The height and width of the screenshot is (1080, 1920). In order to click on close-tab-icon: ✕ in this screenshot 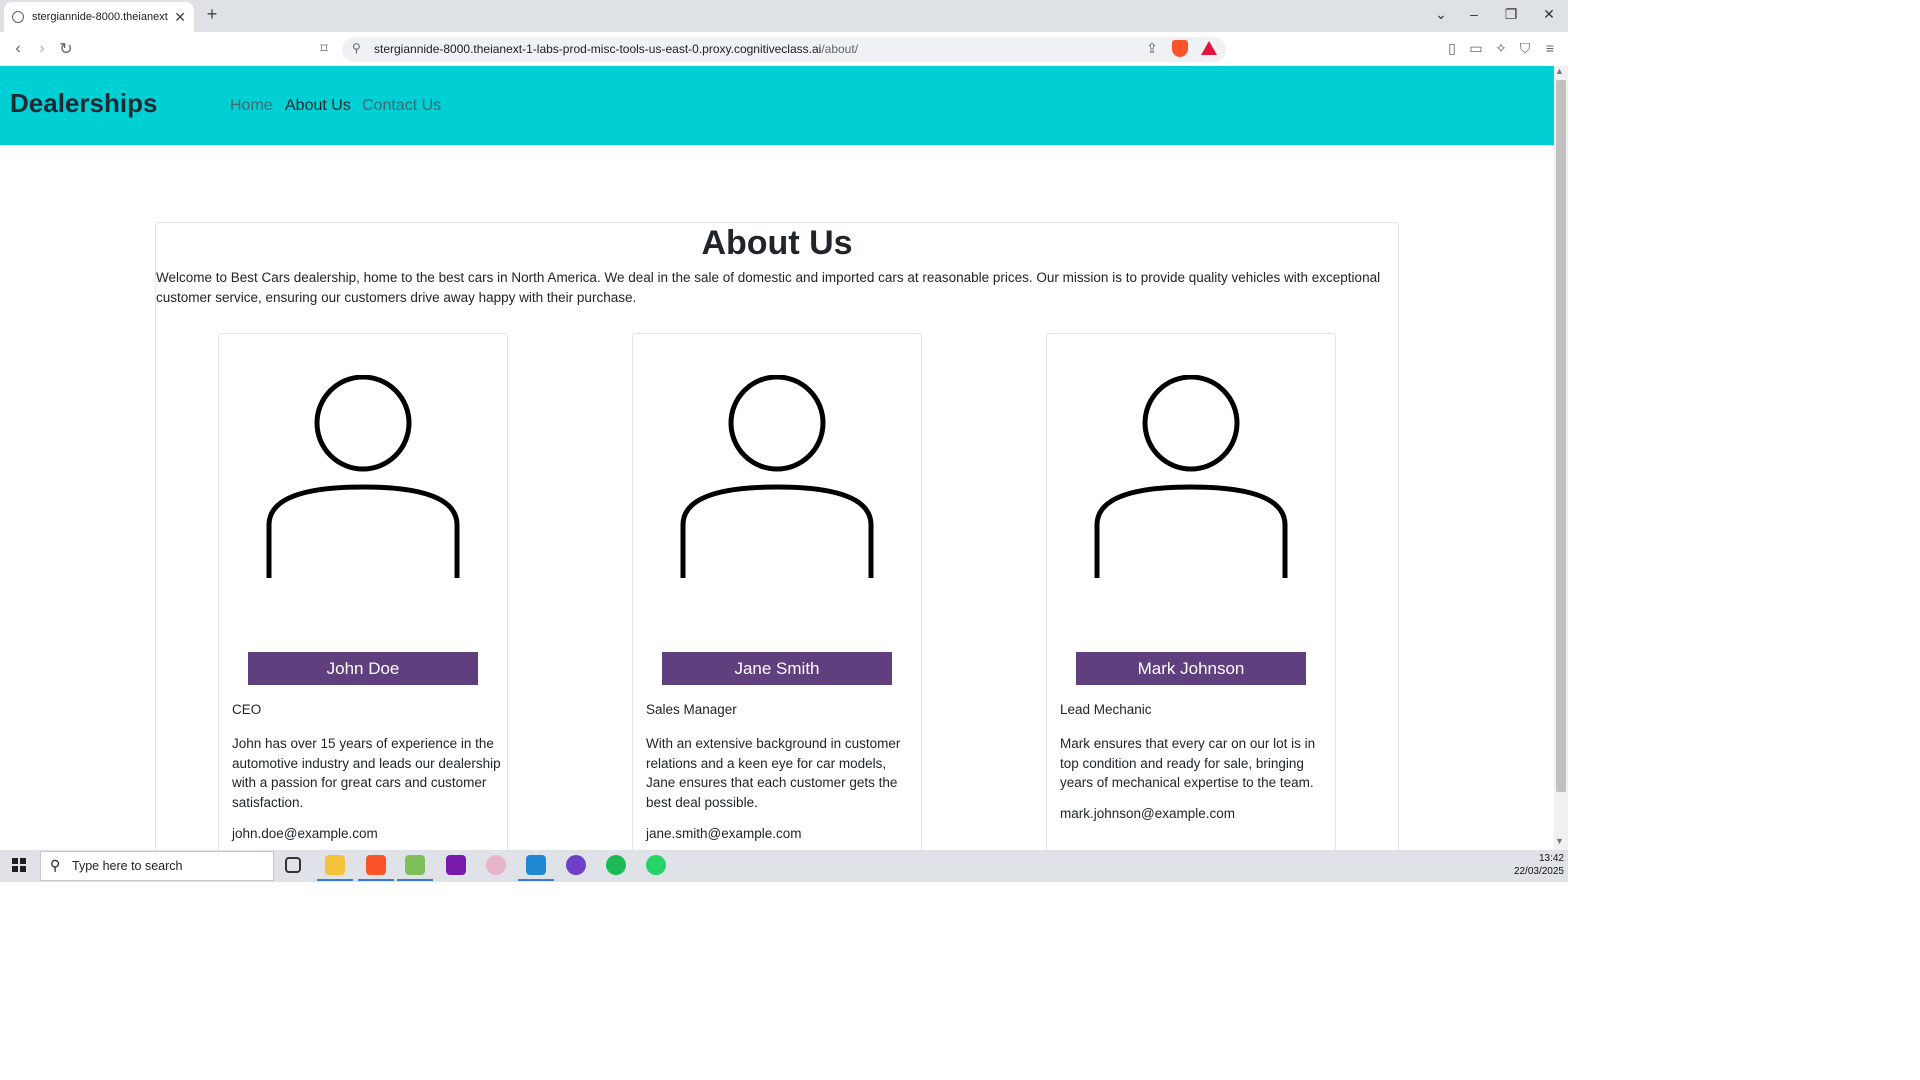, I will do `click(180, 17)`.